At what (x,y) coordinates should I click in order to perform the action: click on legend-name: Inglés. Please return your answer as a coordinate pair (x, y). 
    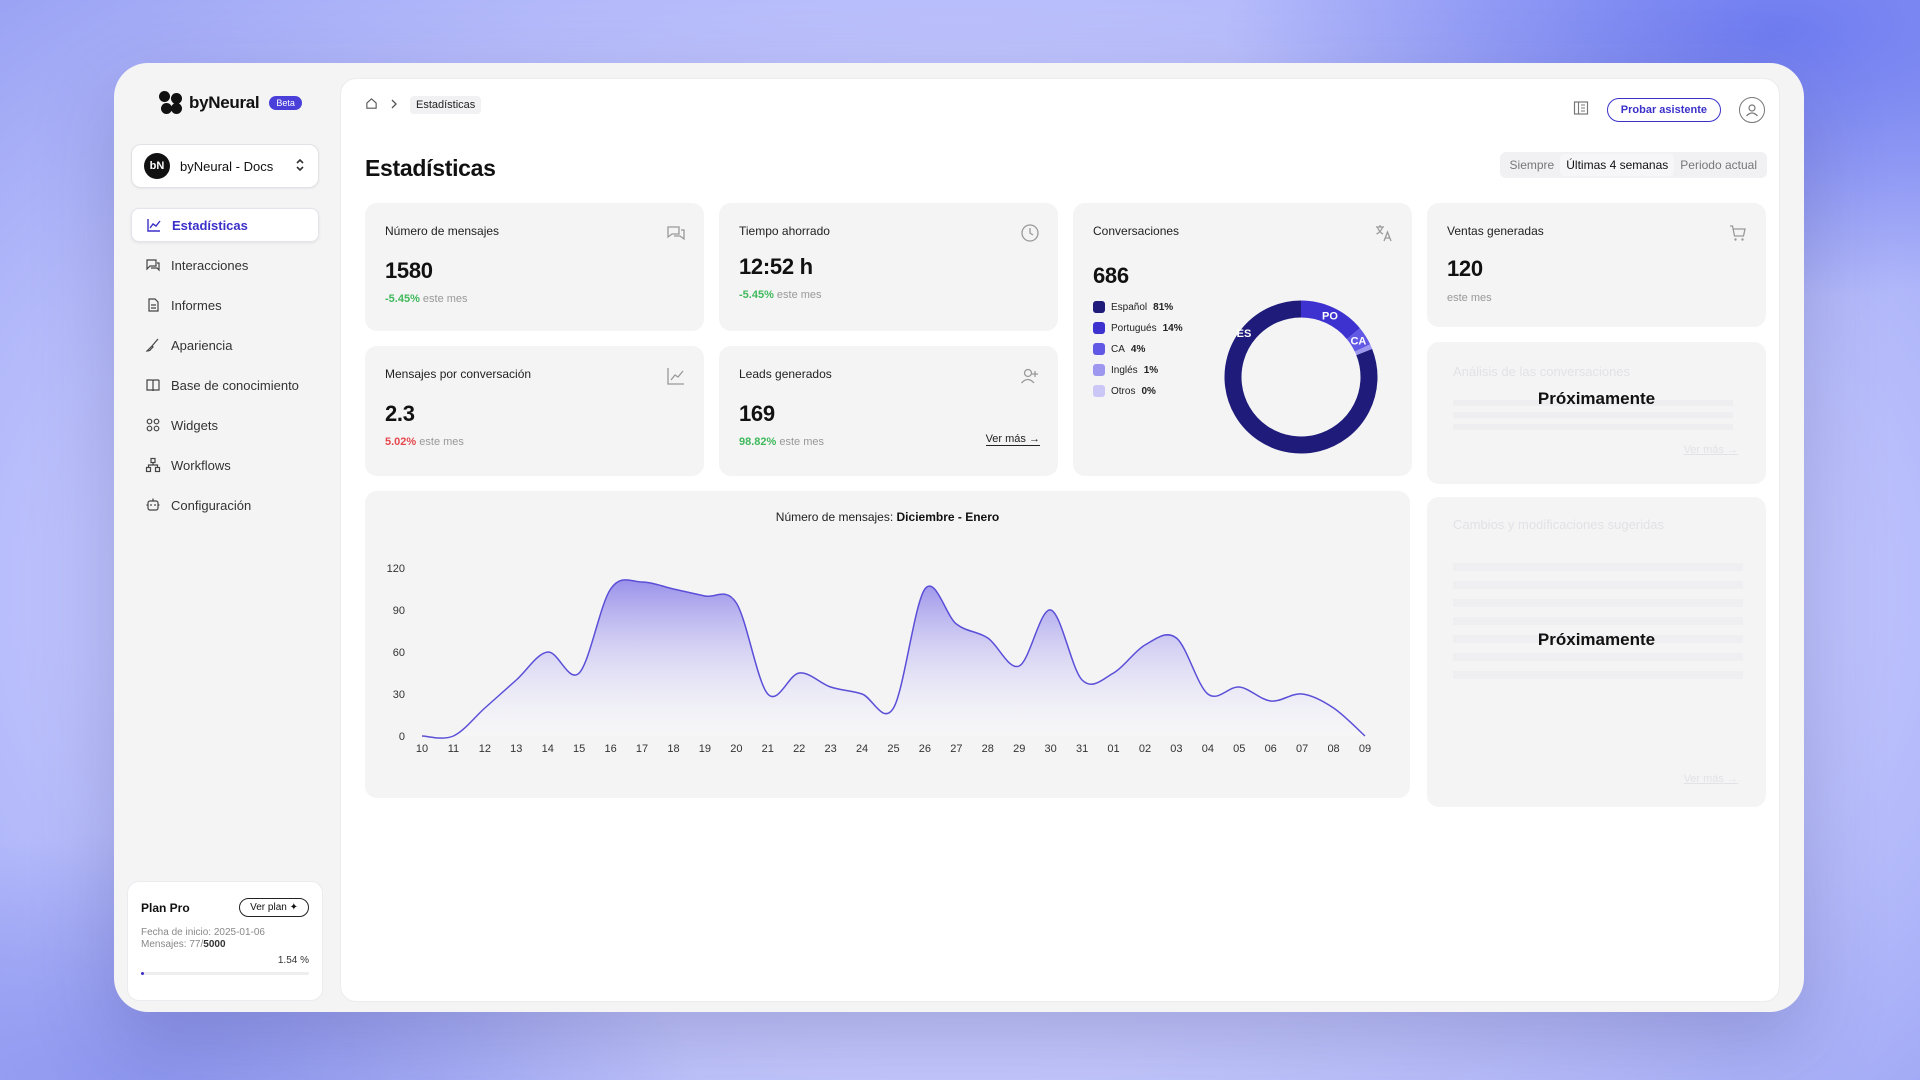
    Looking at the image, I should click on (1124, 370).